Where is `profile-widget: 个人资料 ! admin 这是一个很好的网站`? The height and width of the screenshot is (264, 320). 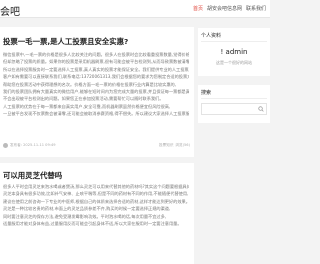
profile-widget: 个人资料 ! admin 这是一个很好的网站 is located at coordinates (234, 52).